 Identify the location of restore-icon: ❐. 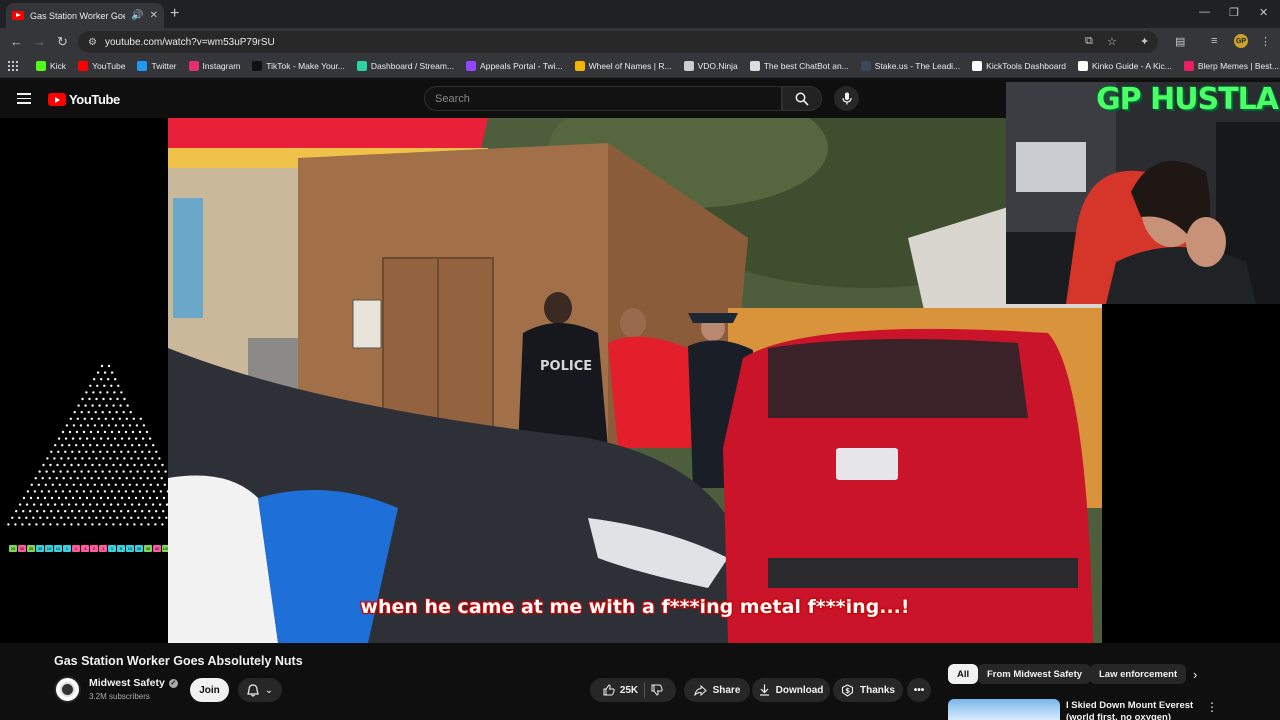
(1234, 12).